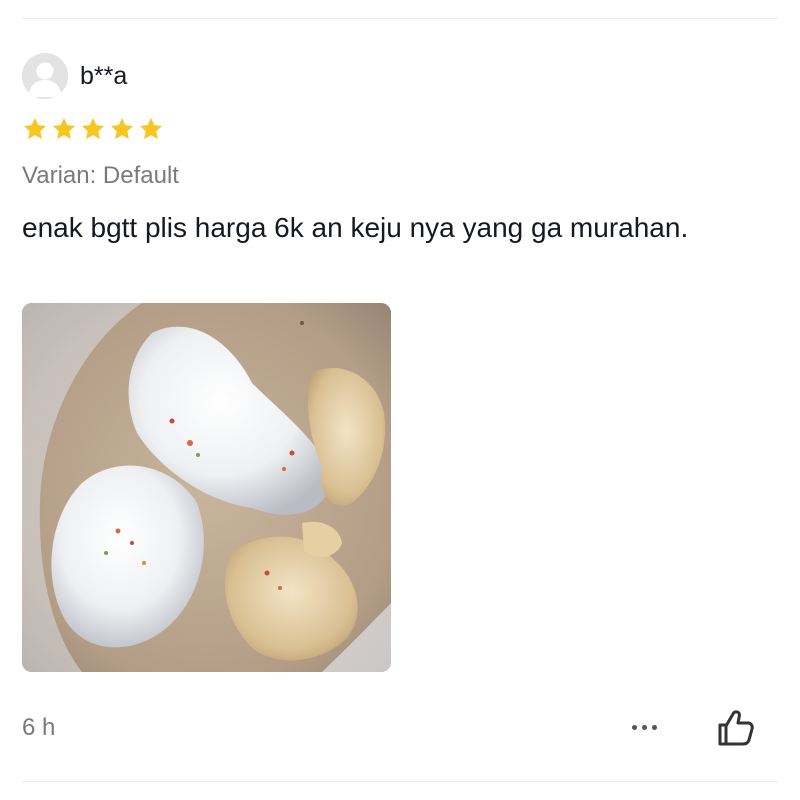  I want to click on default-avatar-icon, so click(45, 76).